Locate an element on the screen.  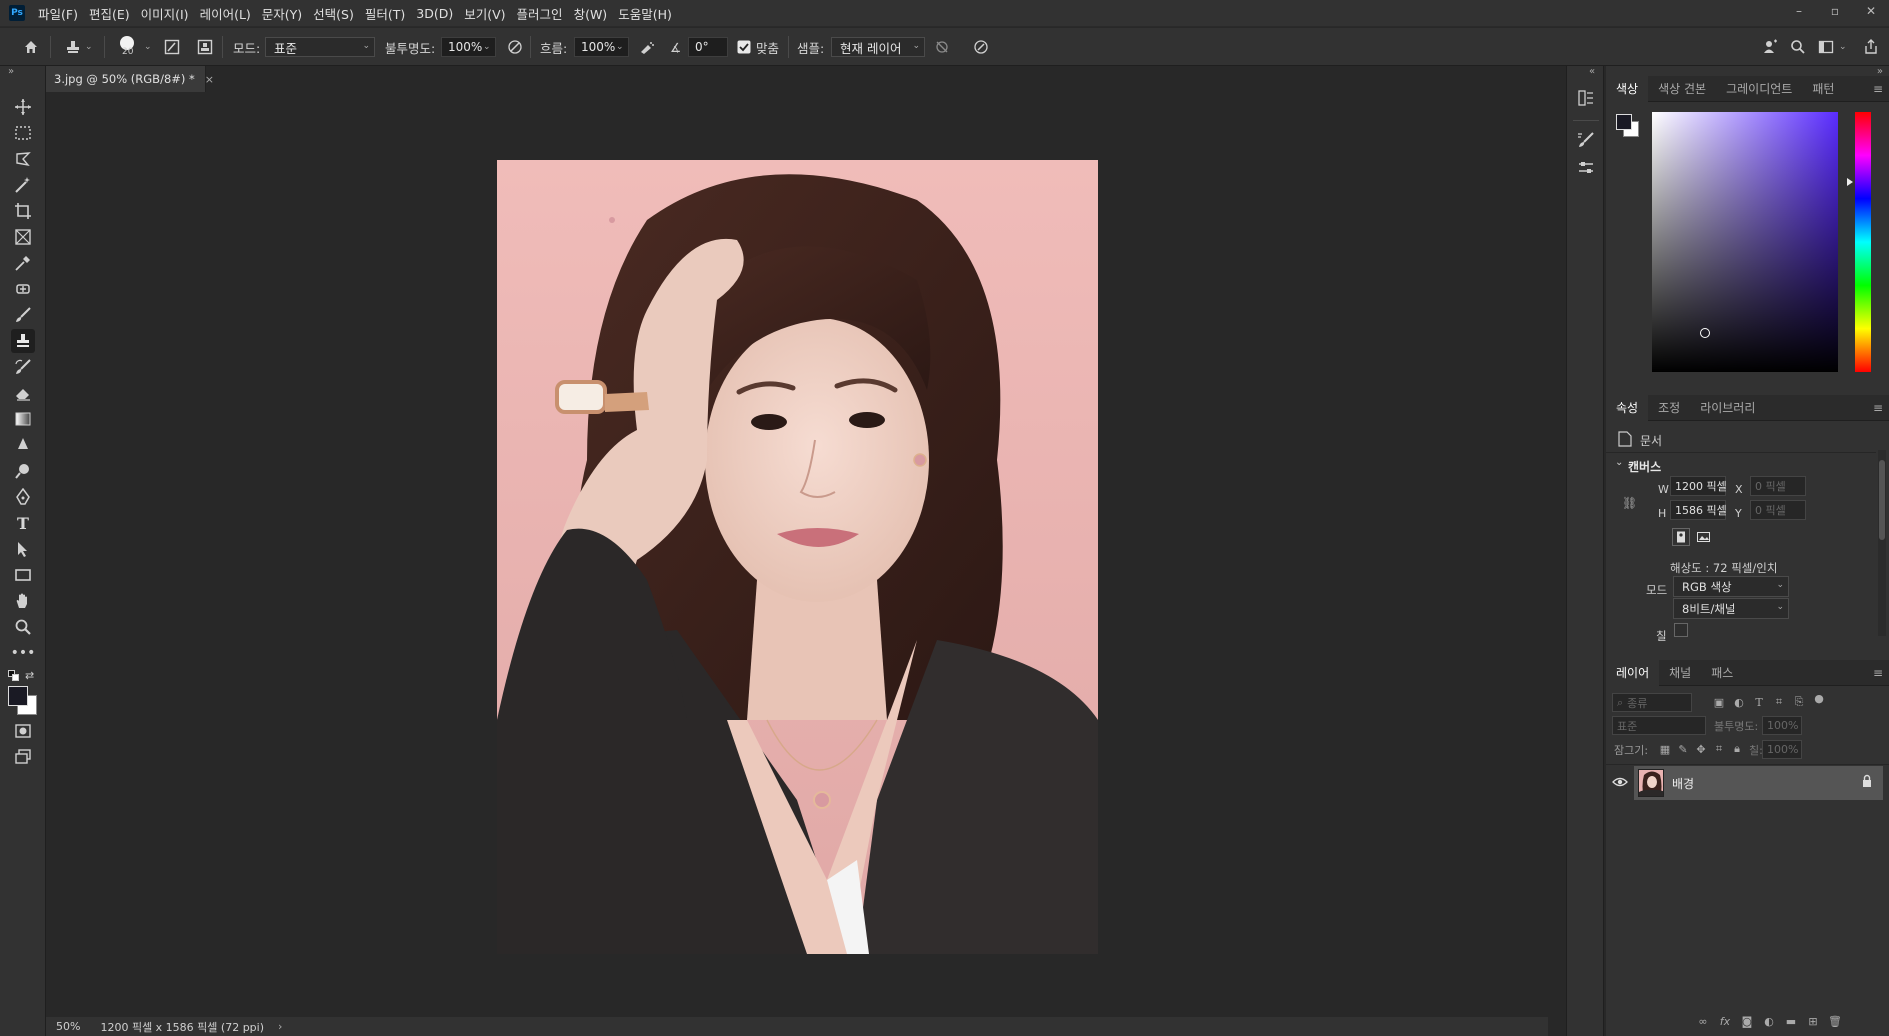
tab-adjustments: 조정 is located at coordinates (1669, 408).